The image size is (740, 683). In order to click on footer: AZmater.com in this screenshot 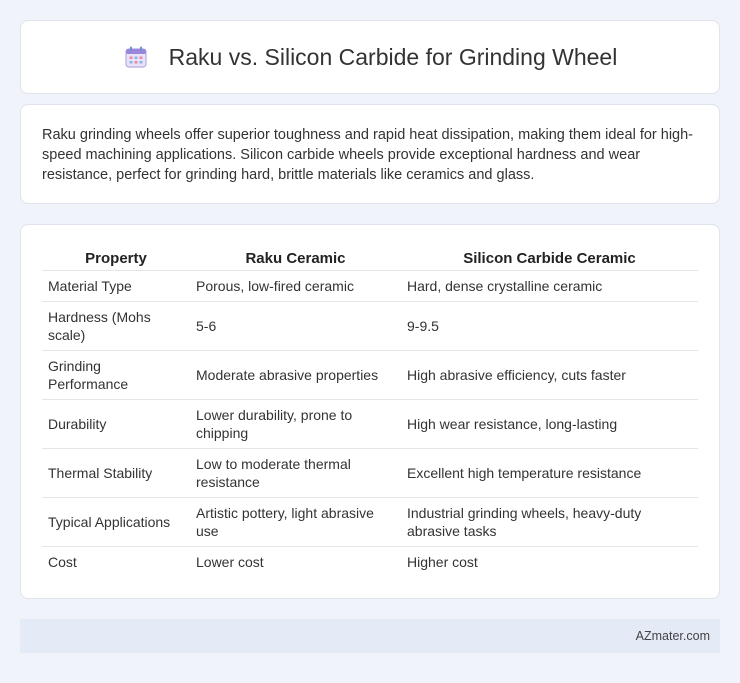, I will do `click(370, 636)`.